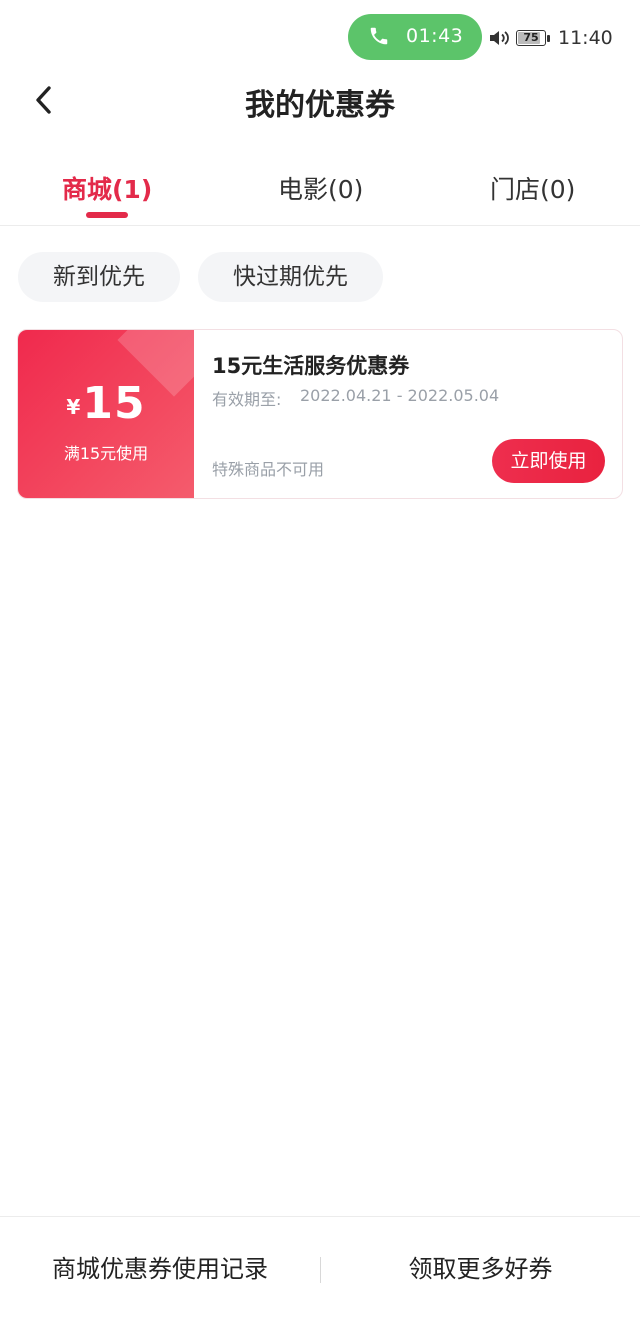 The height and width of the screenshot is (1320, 640). What do you see at coordinates (247, 399) in the screenshot?
I see `validity-label: 有效期至:` at bounding box center [247, 399].